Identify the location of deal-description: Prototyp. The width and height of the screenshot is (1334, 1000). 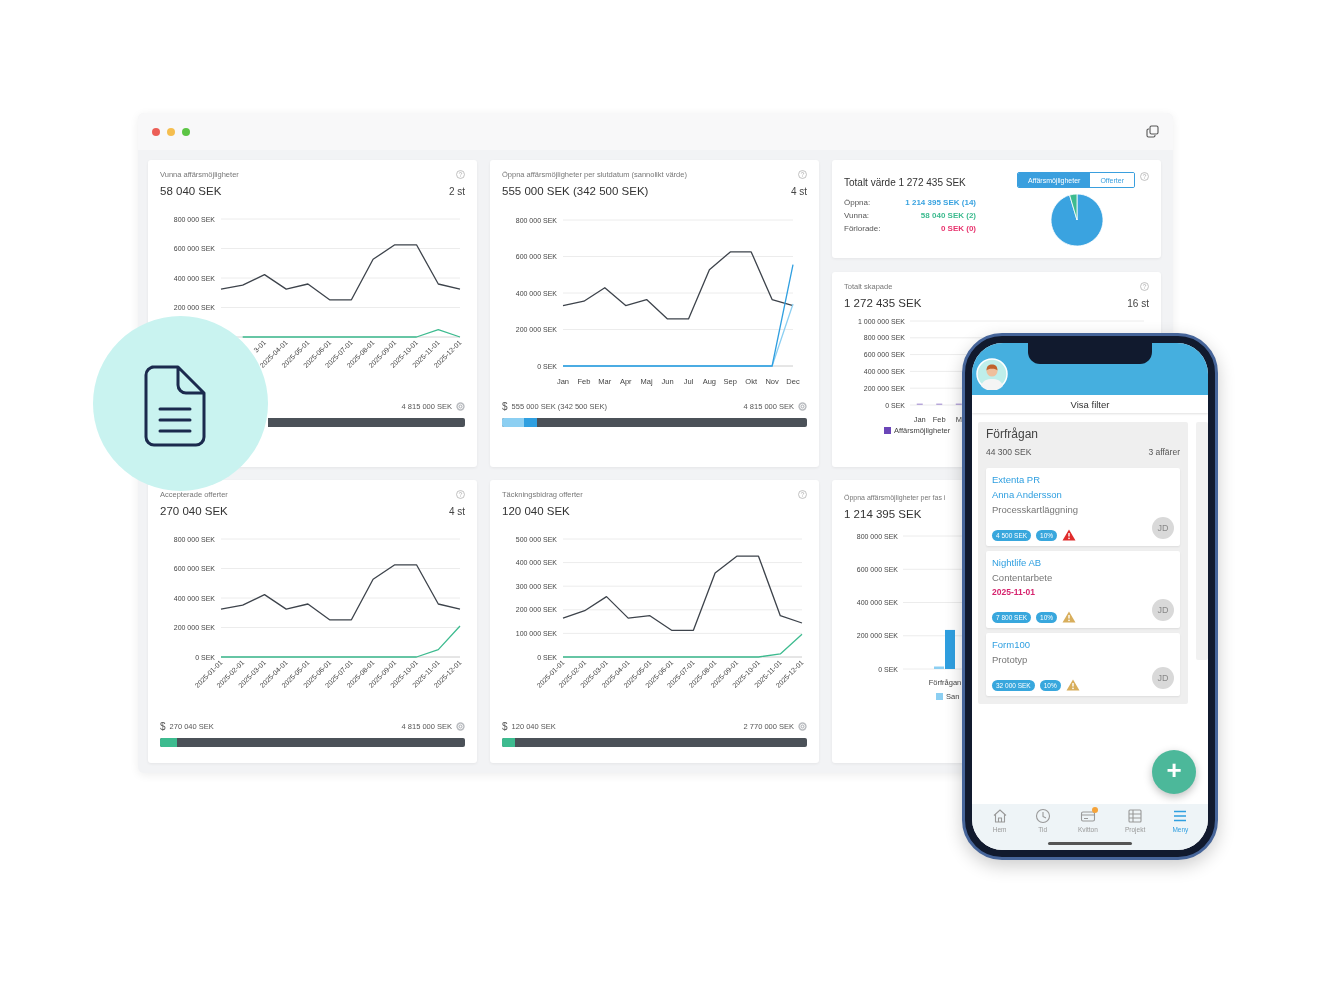
(1010, 659).